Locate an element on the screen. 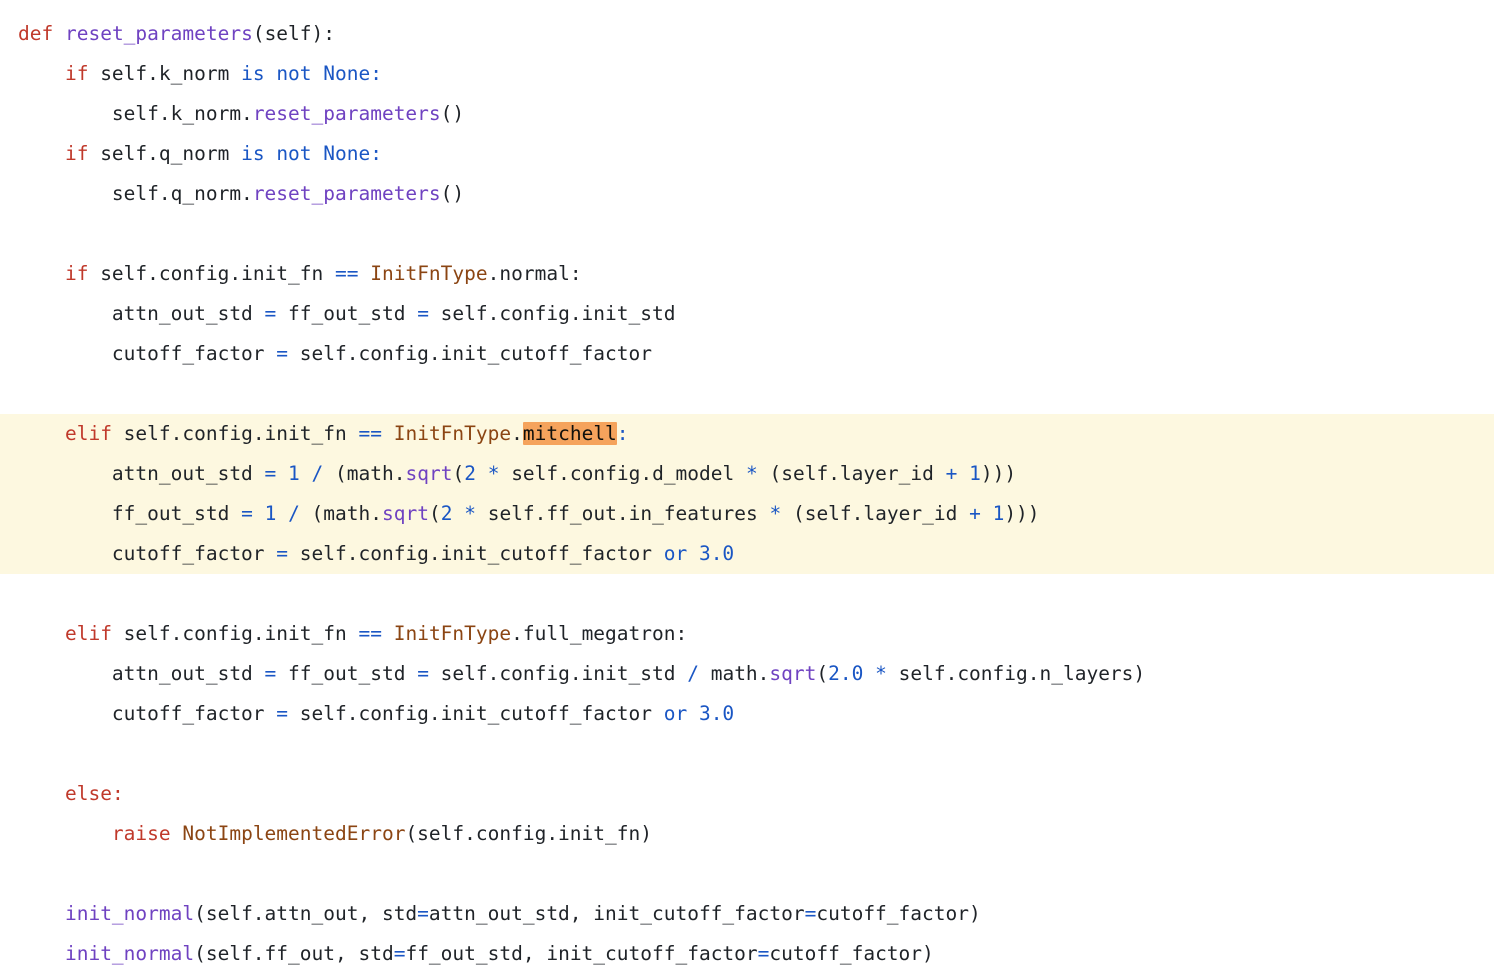 This screenshot has width=1494, height=978. code-token-plain: ff_out_std, init_cutoff_factor is located at coordinates (581, 953).